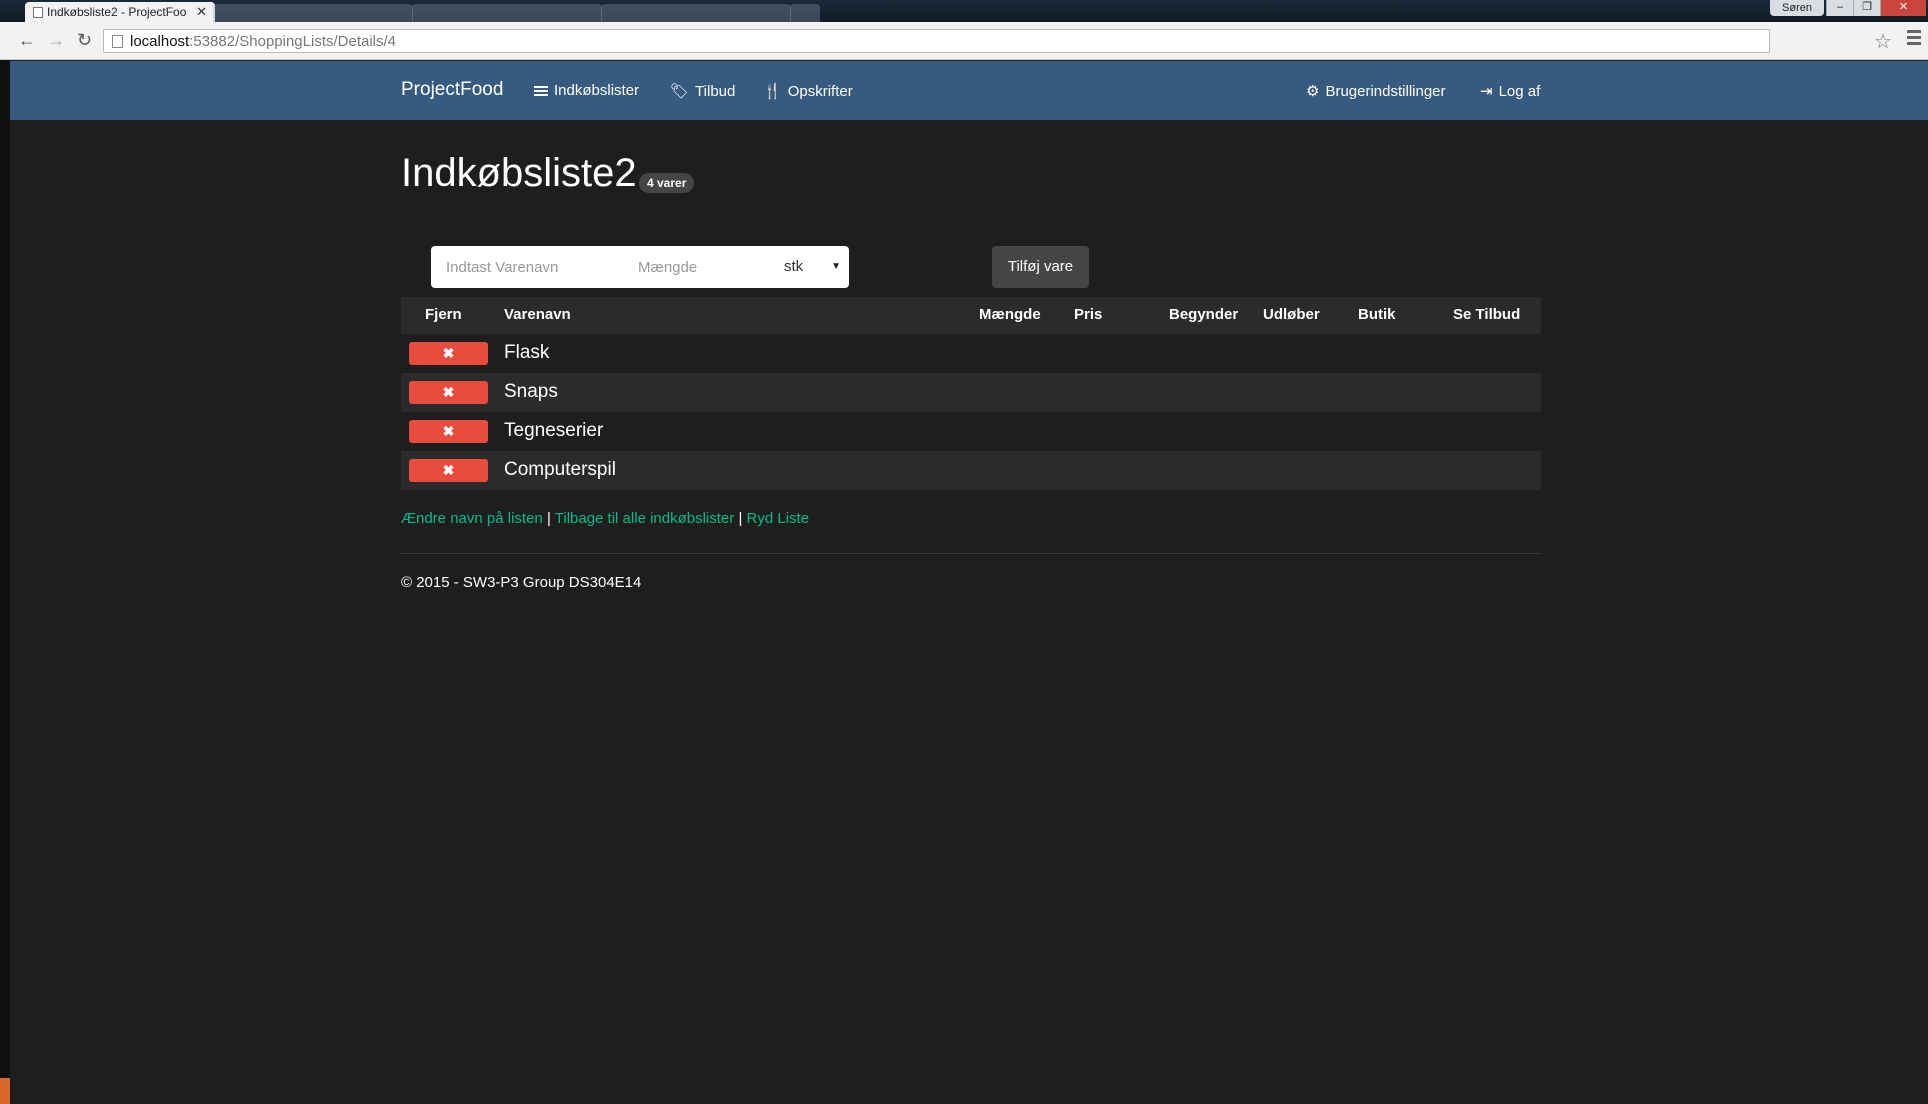  I want to click on browser-menu-icon, so click(1914, 39).